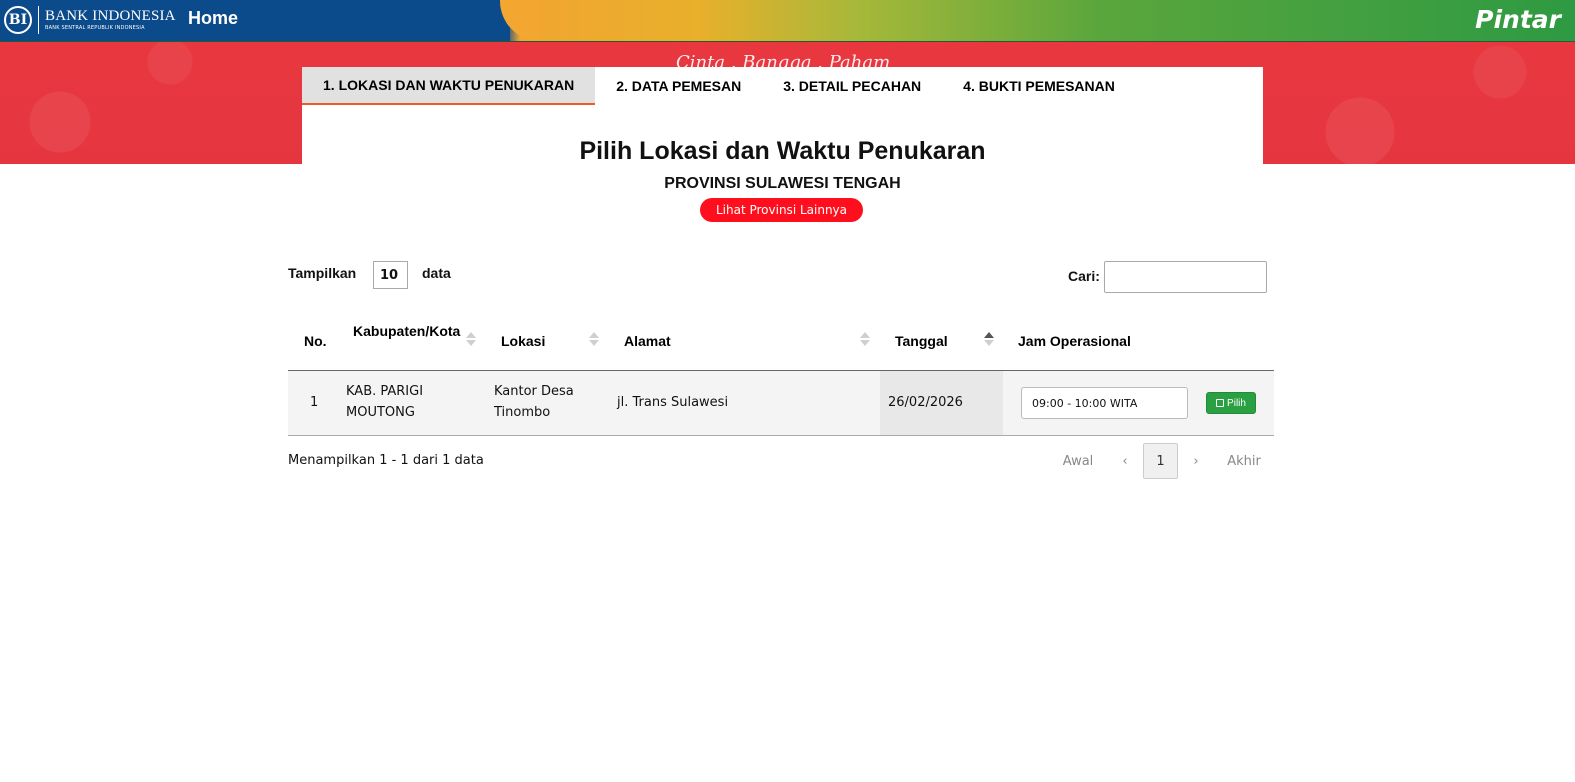 This screenshot has width=1575, height=782. Describe the element at coordinates (1220, 403) in the screenshot. I see `edit-icon` at that location.